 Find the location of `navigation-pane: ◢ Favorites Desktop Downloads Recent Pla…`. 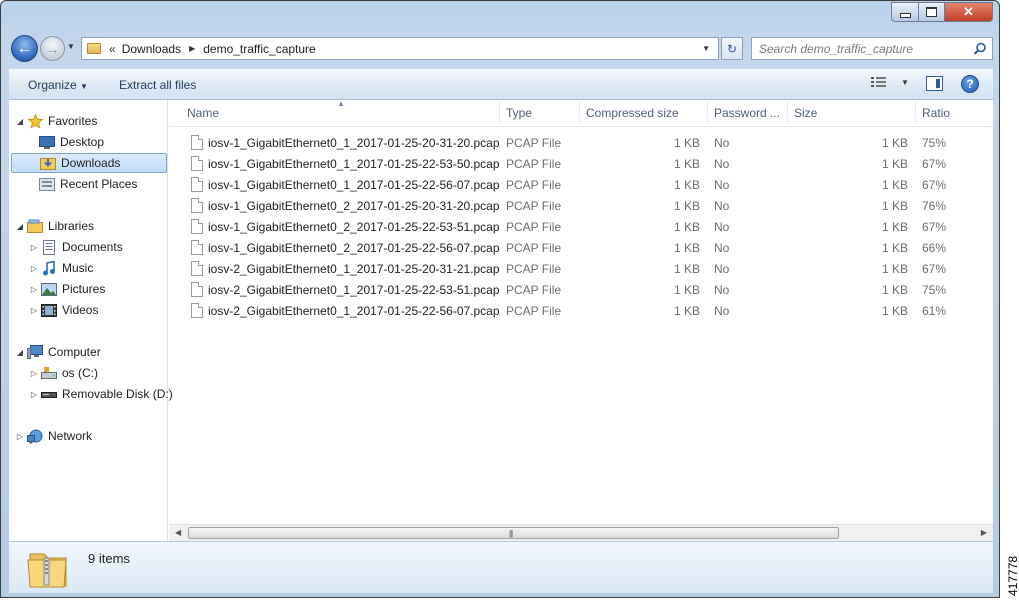

navigation-pane: ◢ Favorites Desktop Downloads Recent Pla… is located at coordinates (91, 320).